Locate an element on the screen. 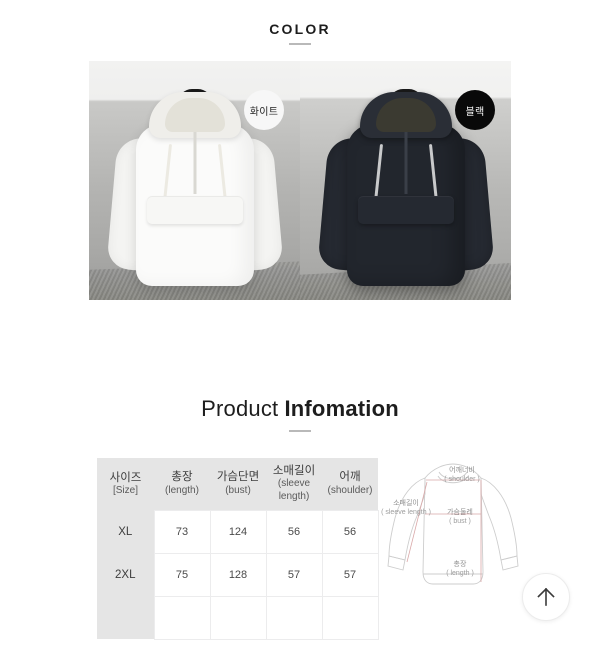 The height and width of the screenshot is (663, 600). table-row-empty is located at coordinates (238, 617).